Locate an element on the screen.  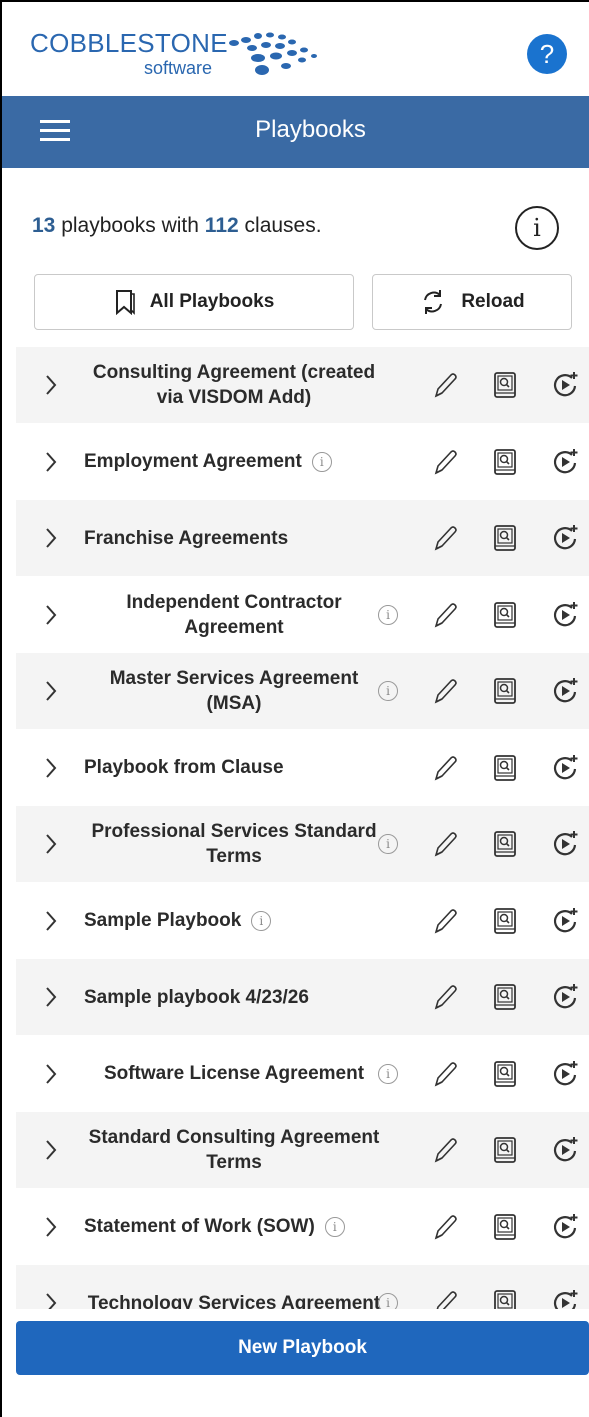
playbook-row: Technology Services Agreement i is located at coordinates (302, 1287).